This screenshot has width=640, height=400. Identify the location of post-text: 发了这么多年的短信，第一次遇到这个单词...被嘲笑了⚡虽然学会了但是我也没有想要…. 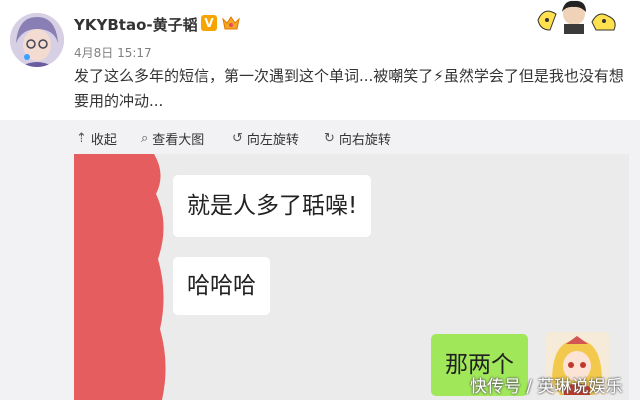
(349, 88).